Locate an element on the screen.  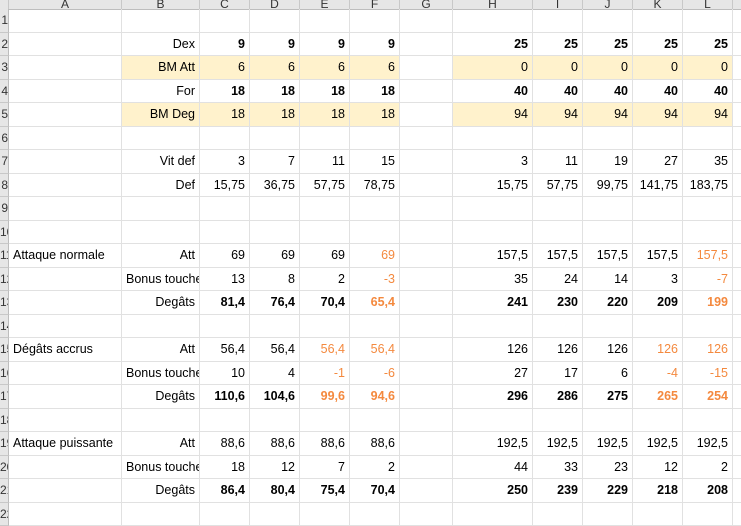
cell-e1 is located at coordinates (325, 21).